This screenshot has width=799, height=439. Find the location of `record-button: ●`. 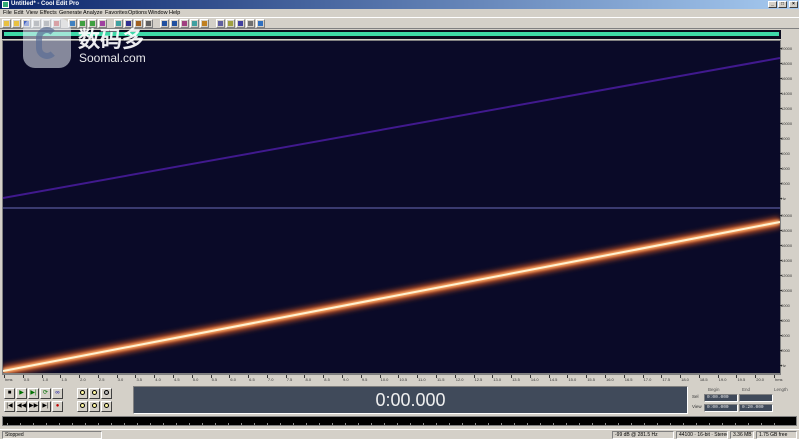

record-button: ● is located at coordinates (57, 406).